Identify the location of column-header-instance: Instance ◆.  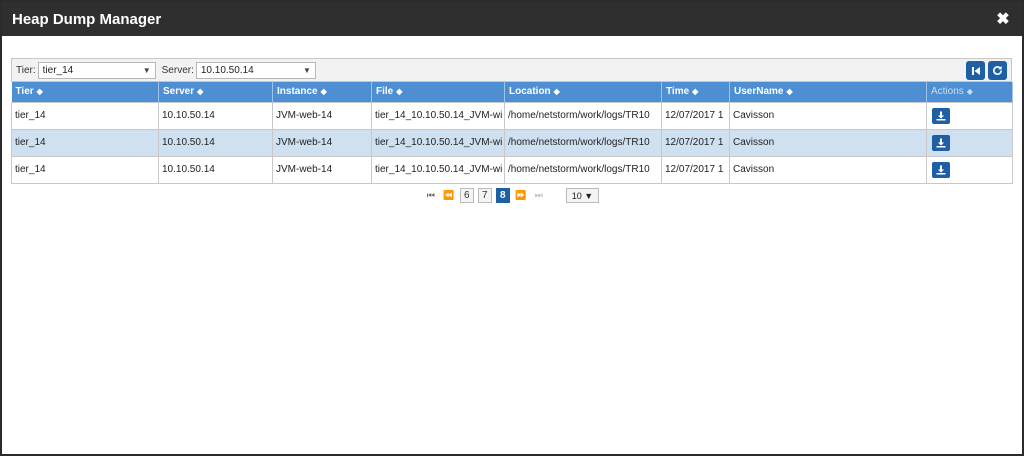
(322, 92).